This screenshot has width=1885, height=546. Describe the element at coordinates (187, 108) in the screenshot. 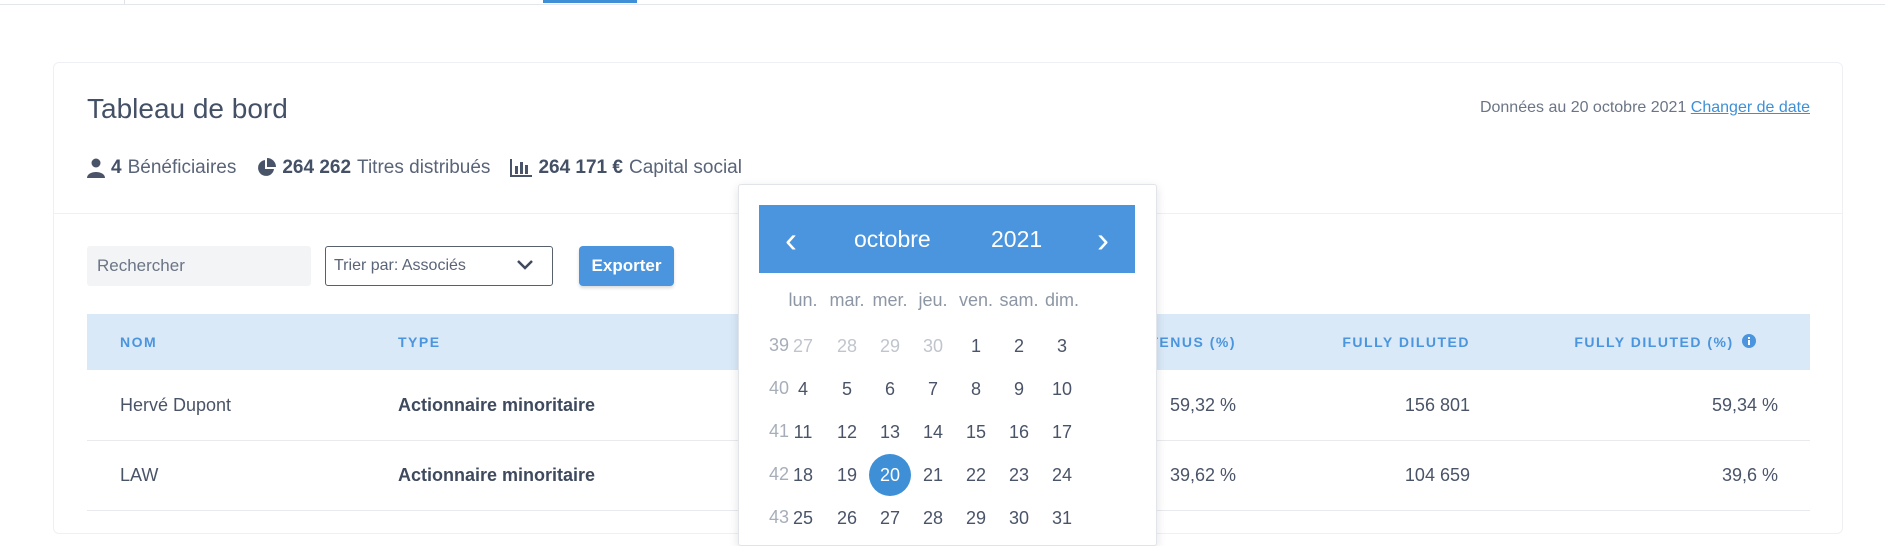

I see `page-title: Tableau de bord` at that location.